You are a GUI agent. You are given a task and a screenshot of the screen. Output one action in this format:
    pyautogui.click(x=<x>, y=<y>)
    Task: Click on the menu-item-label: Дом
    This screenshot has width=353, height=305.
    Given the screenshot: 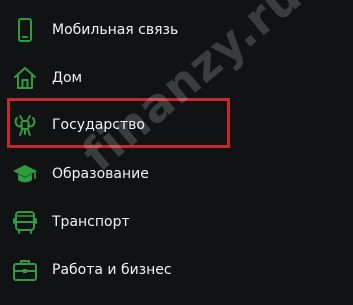 What is the action you would take?
    pyautogui.click(x=67, y=78)
    